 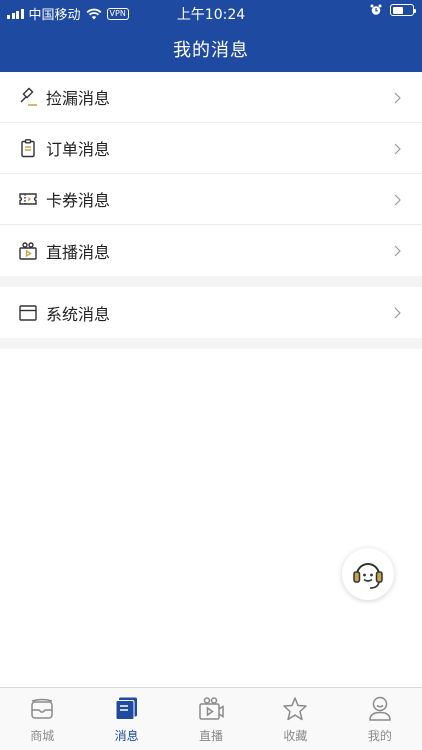 What do you see at coordinates (28, 199) in the screenshot?
I see `ticket-icon` at bounding box center [28, 199].